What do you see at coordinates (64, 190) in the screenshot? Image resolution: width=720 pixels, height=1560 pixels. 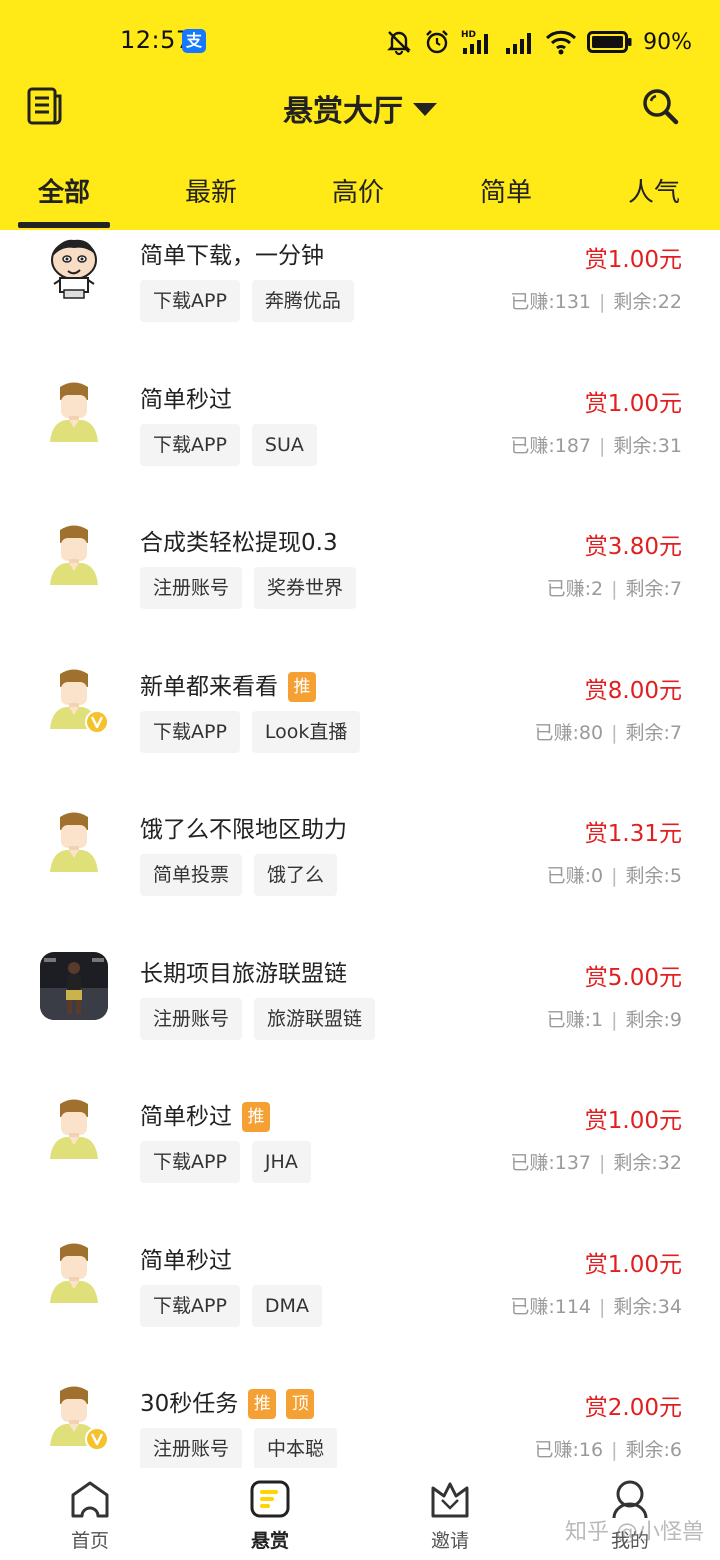 I see `tab-all: 全部` at bounding box center [64, 190].